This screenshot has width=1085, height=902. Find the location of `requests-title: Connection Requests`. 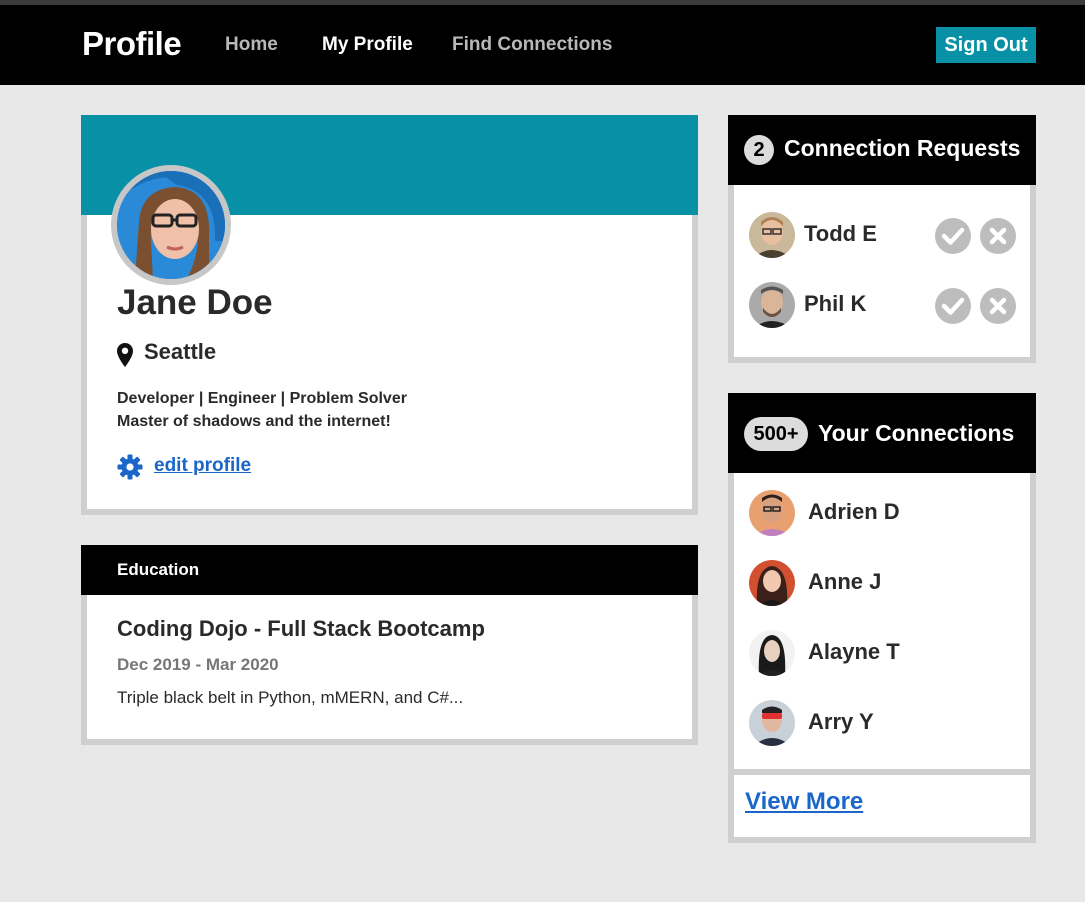

requests-title: Connection Requests is located at coordinates (902, 148).